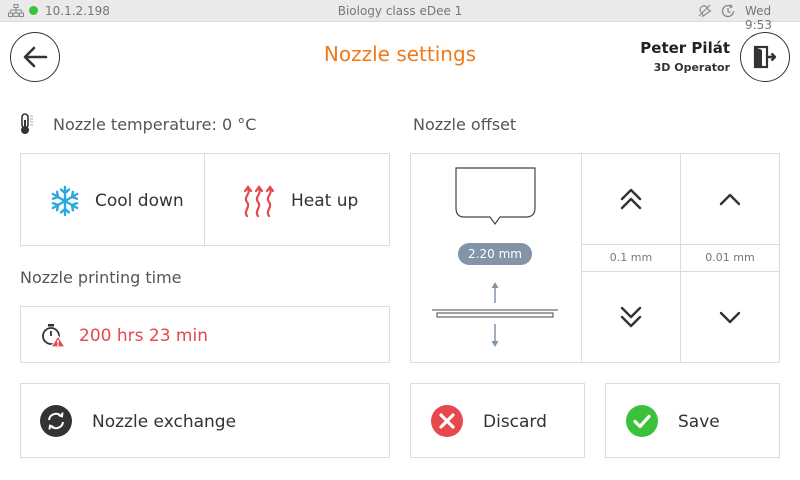 The image size is (800, 480). Describe the element at coordinates (515, 422) in the screenshot. I see `discard-label: Discard` at that location.